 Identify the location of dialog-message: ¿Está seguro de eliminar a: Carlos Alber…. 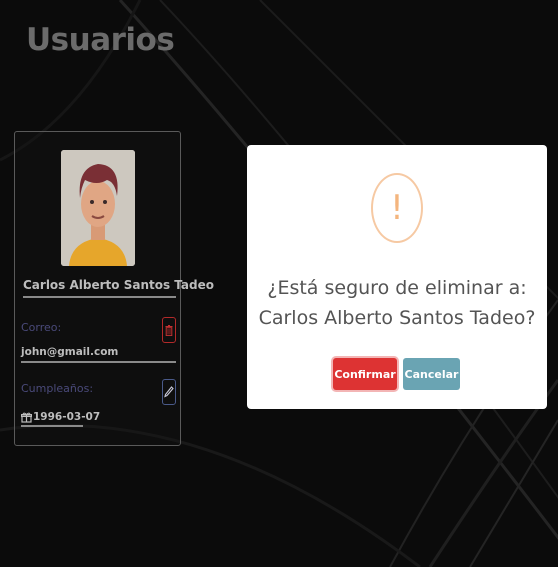
(397, 303).